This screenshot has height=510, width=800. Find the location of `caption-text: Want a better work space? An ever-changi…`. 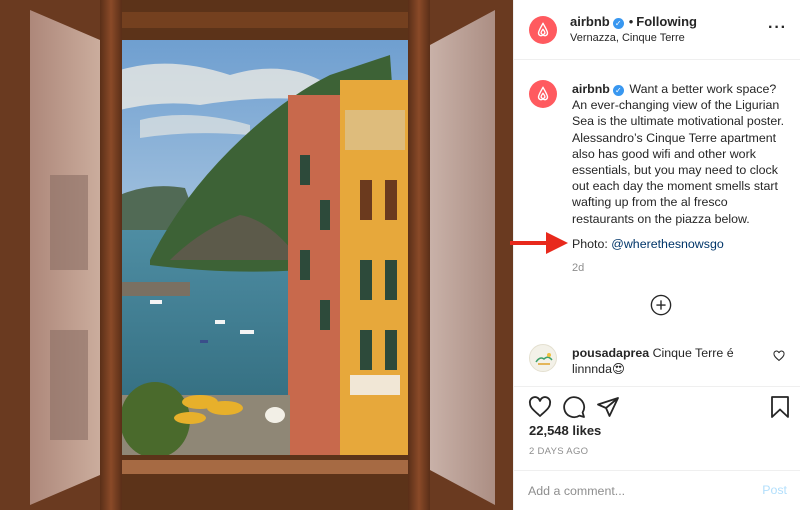

caption-text: Want a better work space? An ever-changi… is located at coordinates (678, 154).